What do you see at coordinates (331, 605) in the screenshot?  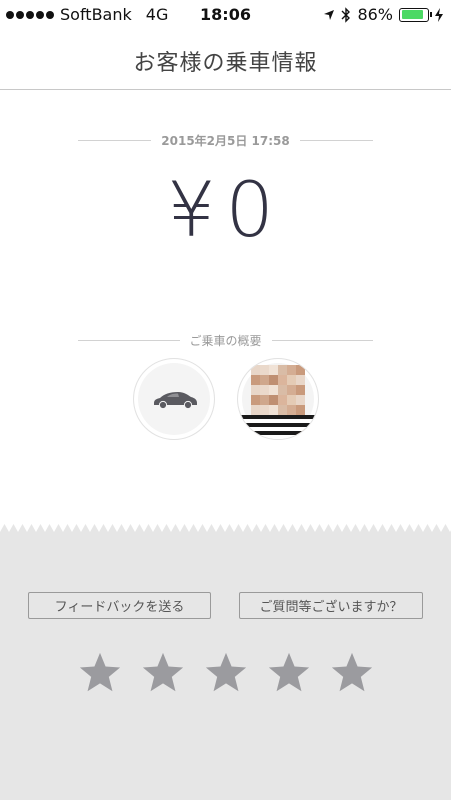 I see `questions-button: ご質問等ございますか？` at bounding box center [331, 605].